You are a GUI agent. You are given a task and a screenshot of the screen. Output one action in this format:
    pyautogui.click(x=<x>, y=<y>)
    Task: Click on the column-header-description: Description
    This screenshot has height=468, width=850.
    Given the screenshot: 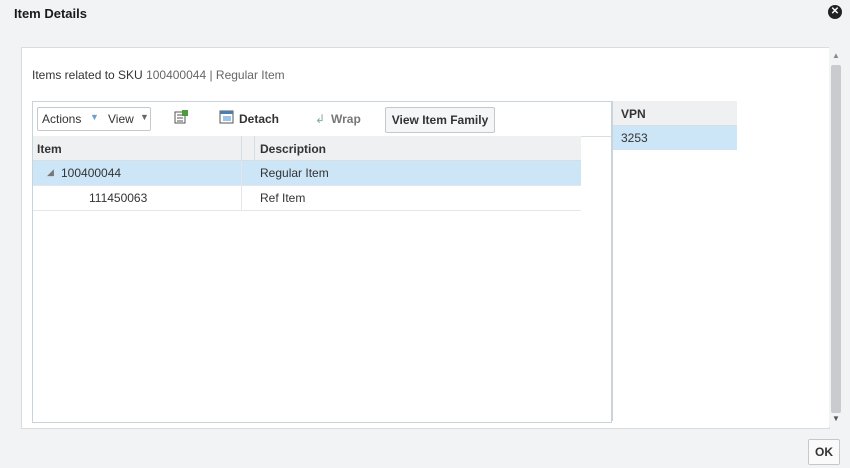 What is the action you would take?
    pyautogui.click(x=293, y=149)
    